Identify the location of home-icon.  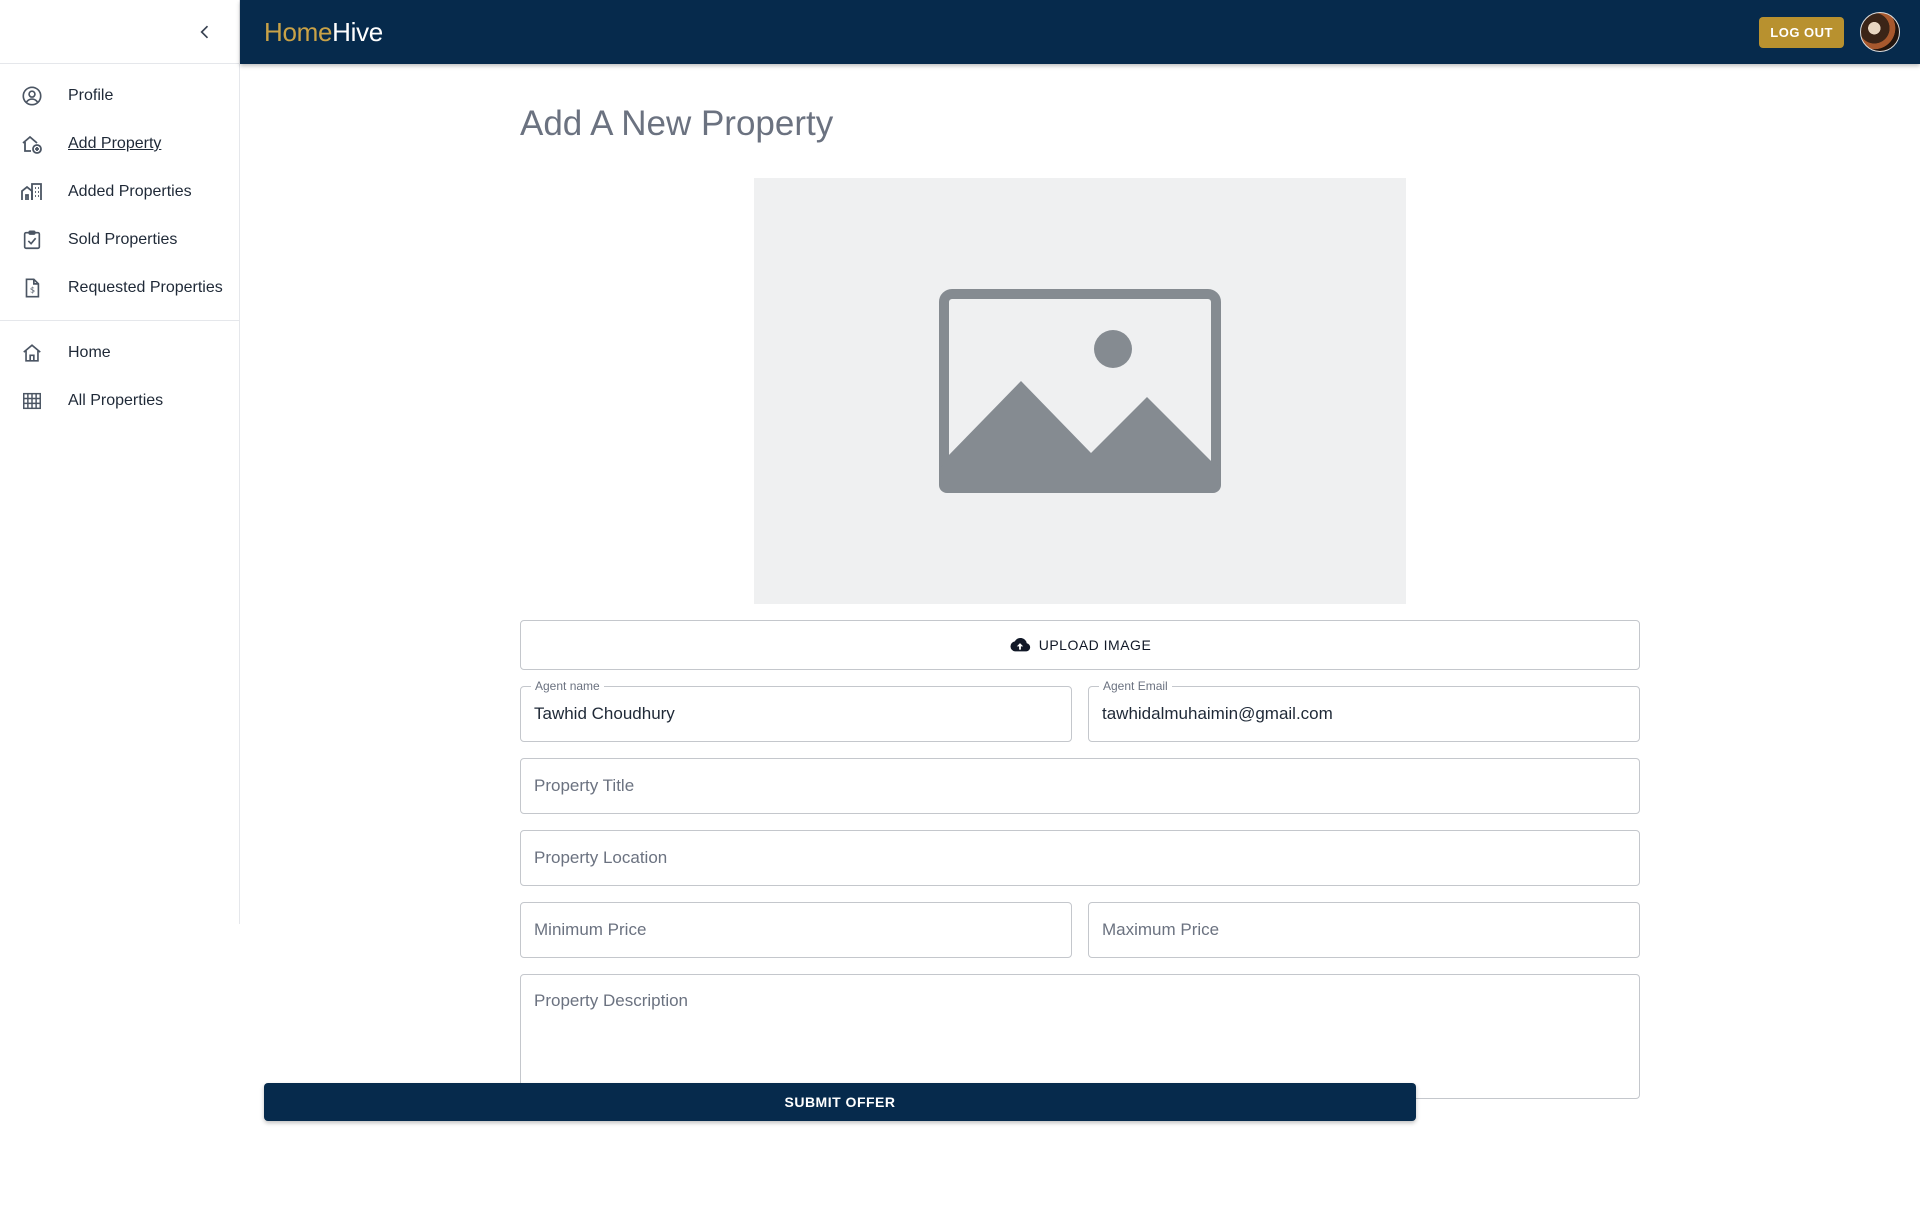
(32, 353).